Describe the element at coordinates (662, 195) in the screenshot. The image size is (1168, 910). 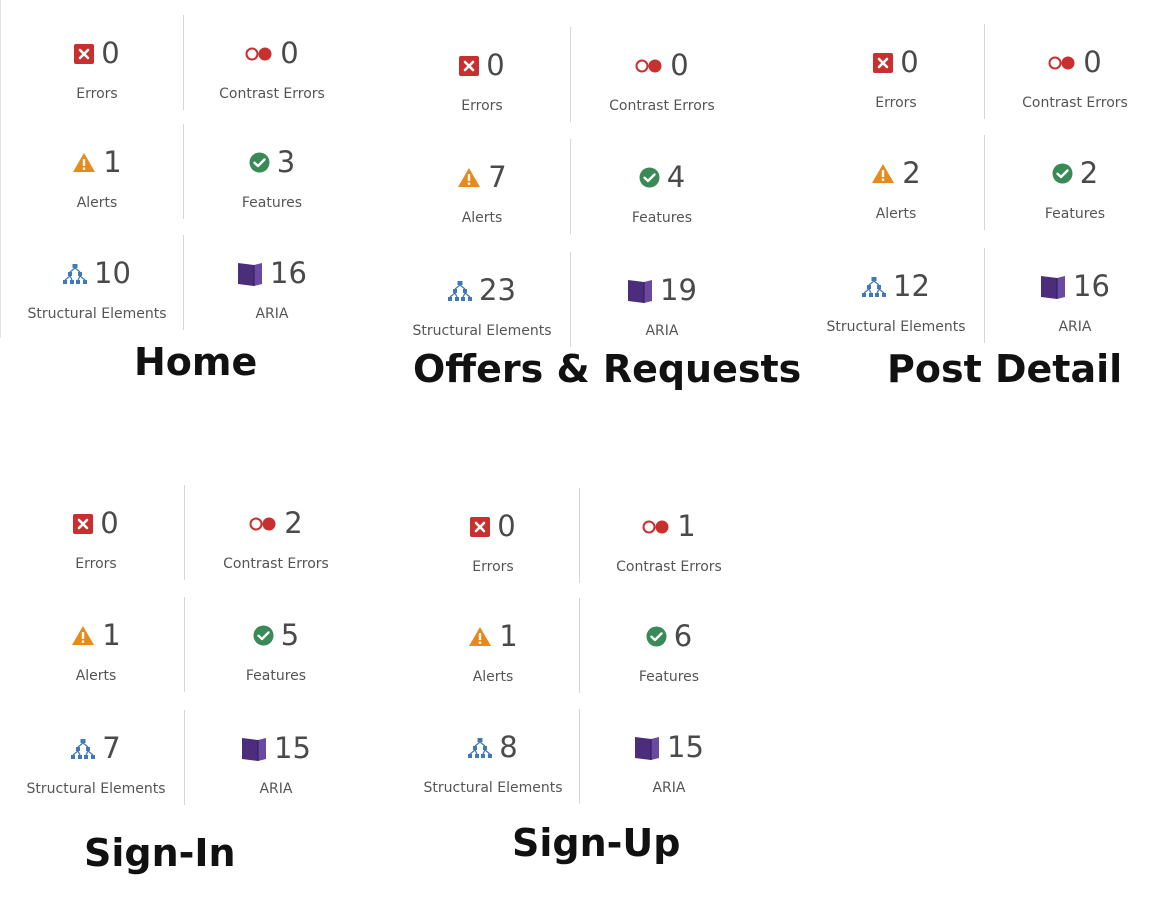
I see `summary-item-features: 4 Features` at that location.